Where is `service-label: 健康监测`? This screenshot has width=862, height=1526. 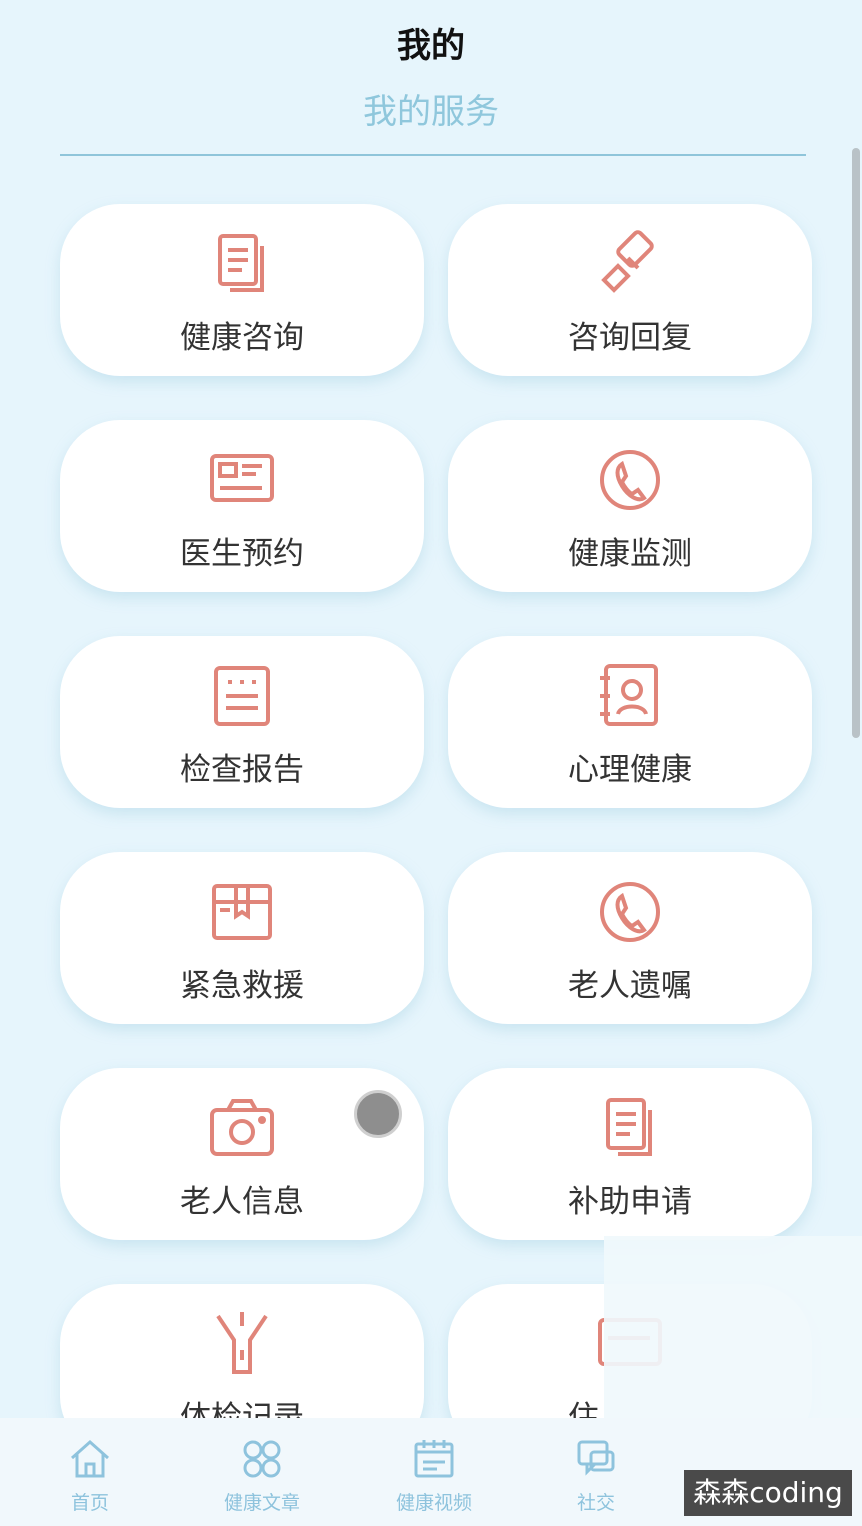
service-label: 健康监测 is located at coordinates (630, 554).